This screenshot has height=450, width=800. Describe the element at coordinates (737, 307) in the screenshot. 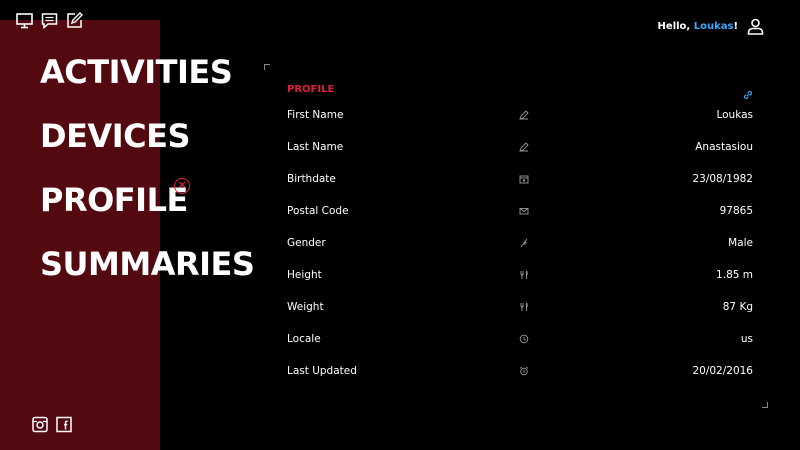

I see `field-value: 87 Kg` at that location.